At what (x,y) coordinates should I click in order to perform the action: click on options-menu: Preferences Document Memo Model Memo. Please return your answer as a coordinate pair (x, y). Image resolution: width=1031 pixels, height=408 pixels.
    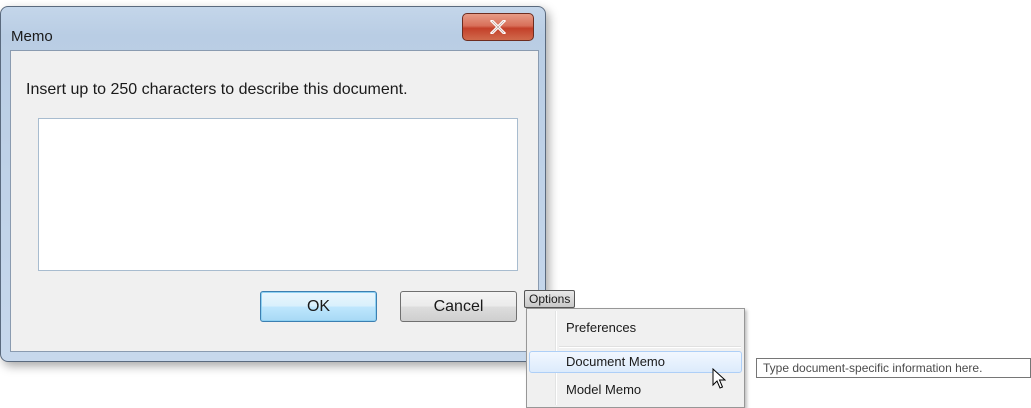
    Looking at the image, I should click on (635, 358).